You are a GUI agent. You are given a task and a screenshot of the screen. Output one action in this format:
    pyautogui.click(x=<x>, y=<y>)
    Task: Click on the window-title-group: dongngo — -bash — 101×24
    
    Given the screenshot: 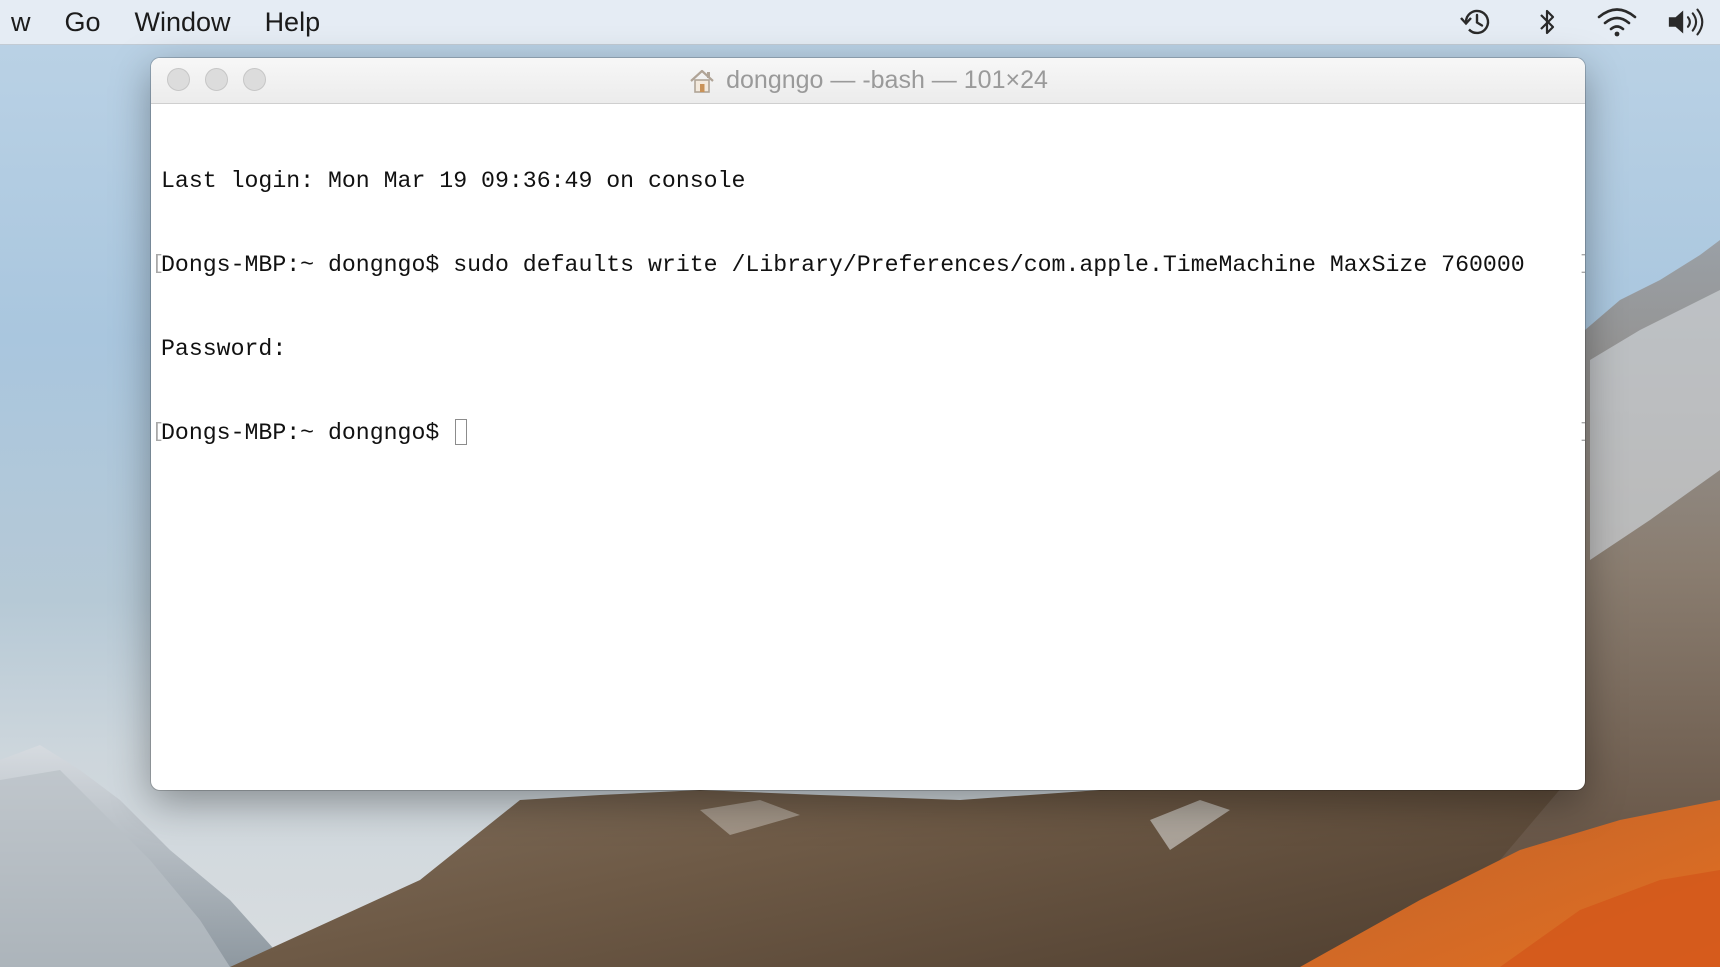 What is the action you would take?
    pyautogui.click(x=868, y=80)
    